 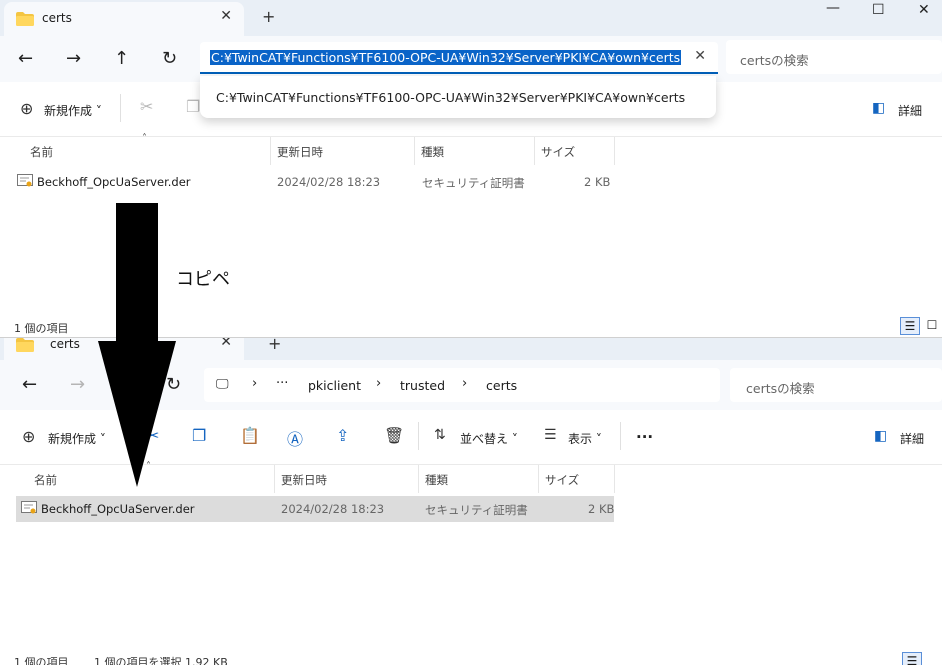 I want to click on clear-address-icon: ✕, so click(x=700, y=56).